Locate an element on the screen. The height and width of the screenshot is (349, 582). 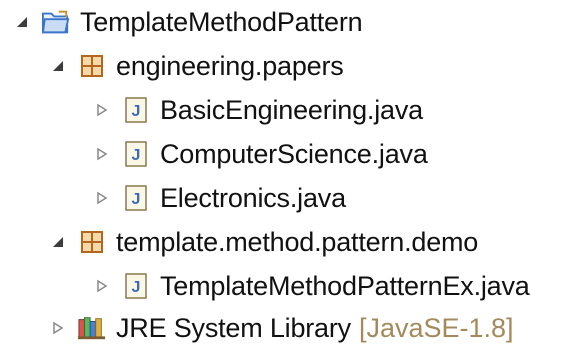
library-version-decoration: [JavaSE-1.8] is located at coordinates (436, 328).